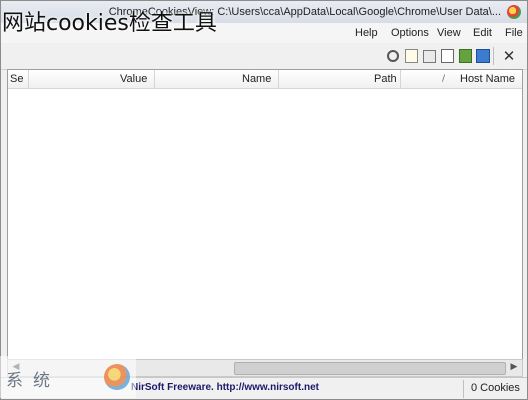  I want to click on list-header: Host Name / Path Name Value Se, so click(265, 79).